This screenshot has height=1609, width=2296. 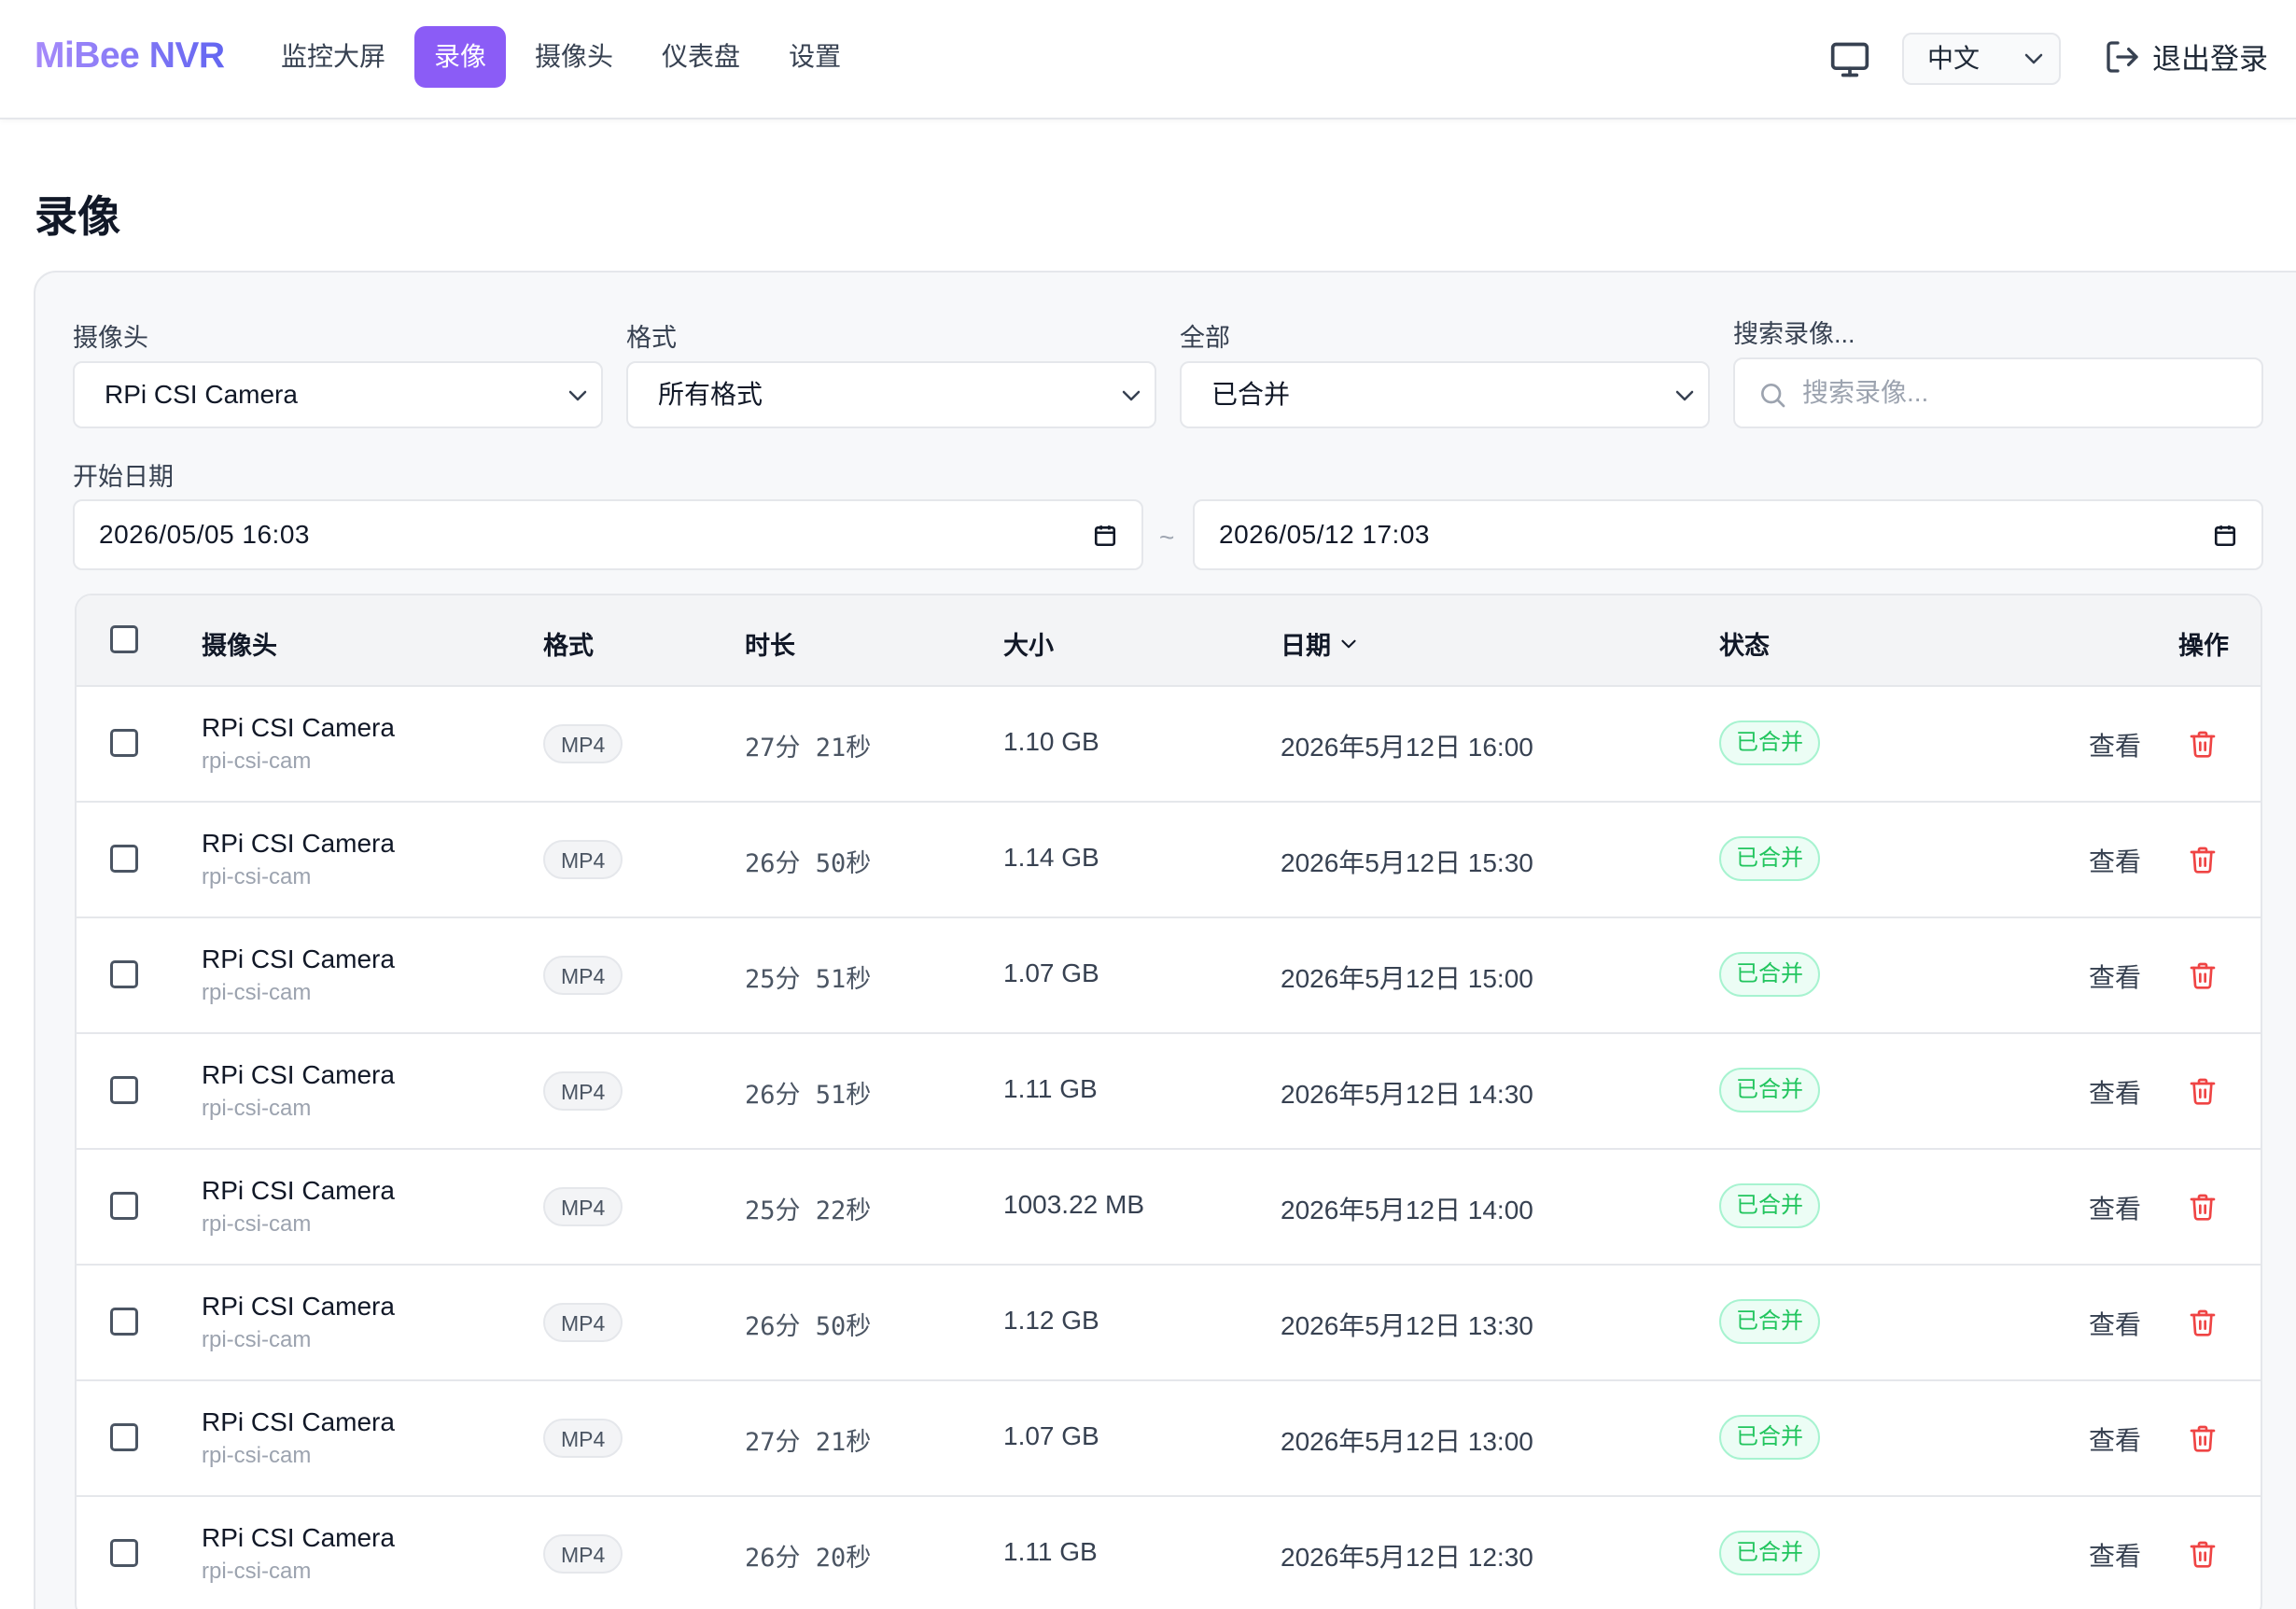 I want to click on merge-filter-value: 已合并, so click(x=1251, y=394).